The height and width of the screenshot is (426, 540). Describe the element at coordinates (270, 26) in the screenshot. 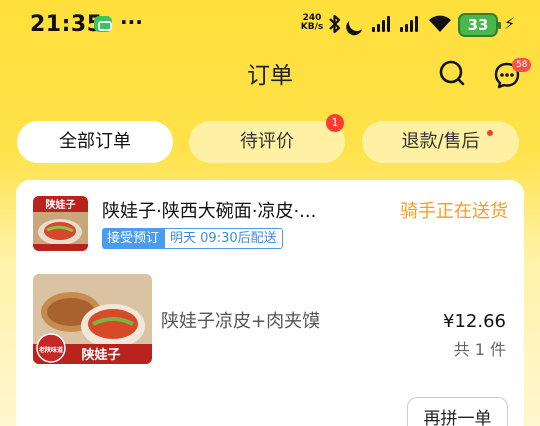

I see `status-bar: 21:35 ··· 240 KB/s 33 ⚡` at that location.